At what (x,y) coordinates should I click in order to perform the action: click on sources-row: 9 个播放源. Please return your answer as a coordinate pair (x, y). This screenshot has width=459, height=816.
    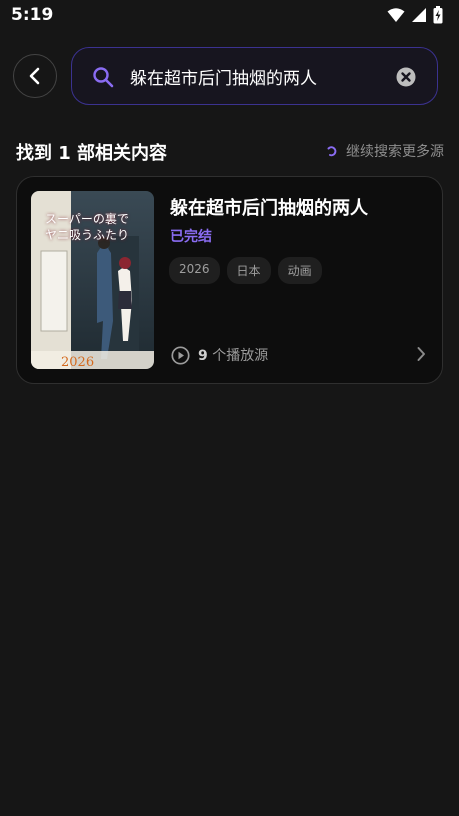
    Looking at the image, I should click on (298, 355).